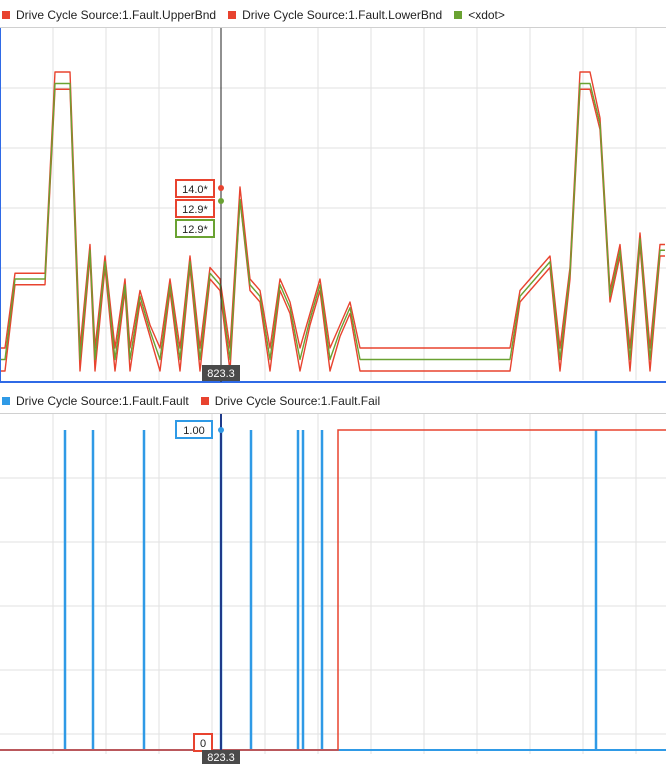 Image resolution: width=666 pixels, height=764 pixels. I want to click on bottom-time-label: 823.3, so click(221, 758).